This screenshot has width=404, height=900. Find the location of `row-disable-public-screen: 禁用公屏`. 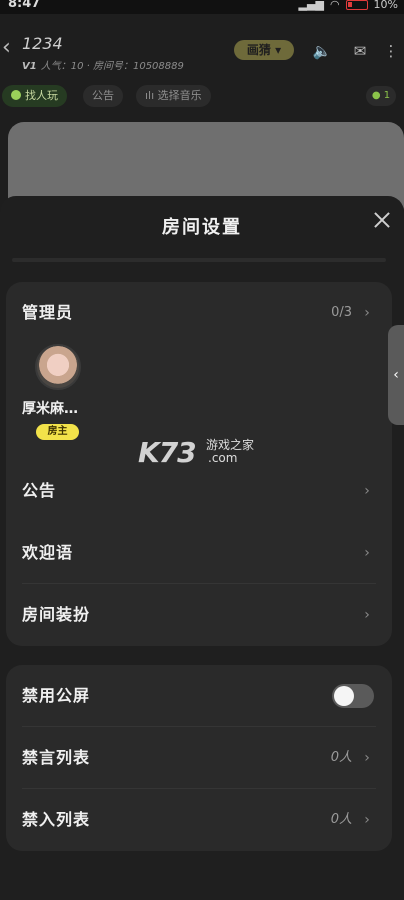

row-disable-public-screen: 禁用公屏 is located at coordinates (199, 696).